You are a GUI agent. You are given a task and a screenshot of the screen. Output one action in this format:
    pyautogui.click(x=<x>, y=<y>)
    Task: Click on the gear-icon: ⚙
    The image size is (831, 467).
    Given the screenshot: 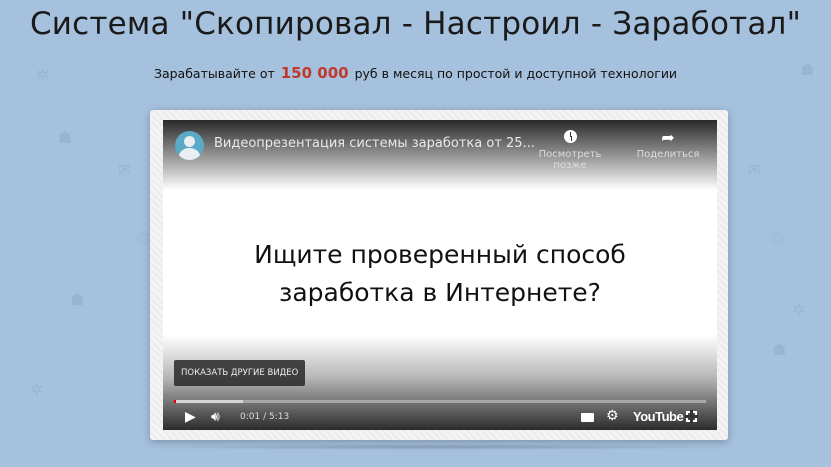 What is the action you would take?
    pyautogui.click(x=612, y=416)
    